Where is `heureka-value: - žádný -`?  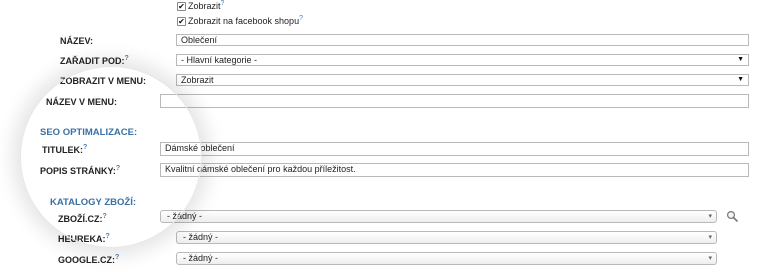 heureka-value: - žádný - is located at coordinates (201, 237).